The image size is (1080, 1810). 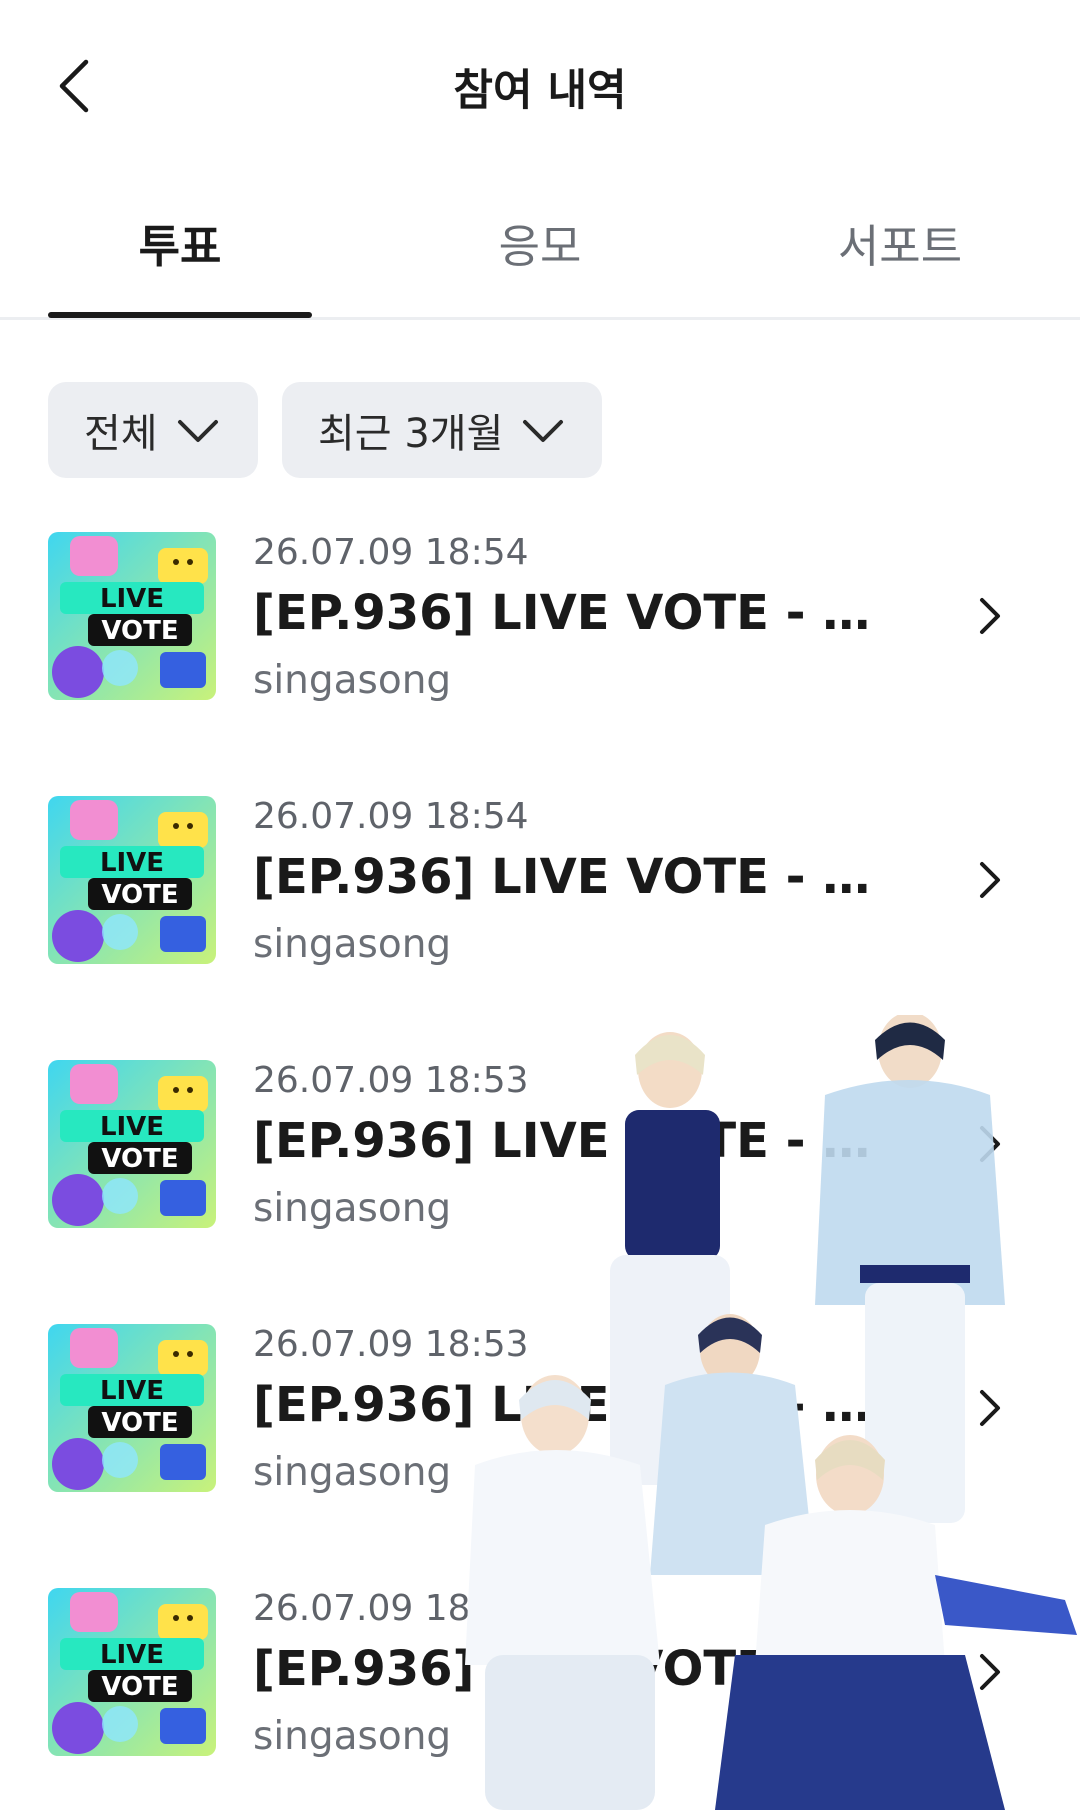 What do you see at coordinates (180, 315) in the screenshot?
I see `active-tab-indicator` at bounding box center [180, 315].